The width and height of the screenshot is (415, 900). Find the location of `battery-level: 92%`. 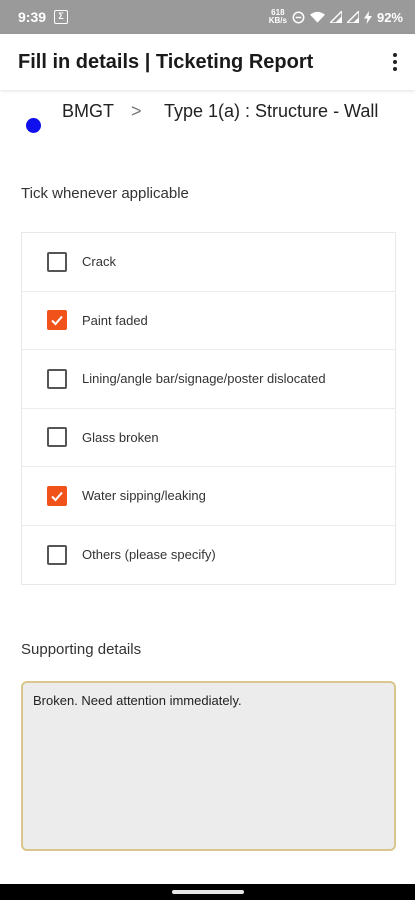

battery-level: 92% is located at coordinates (389, 17).